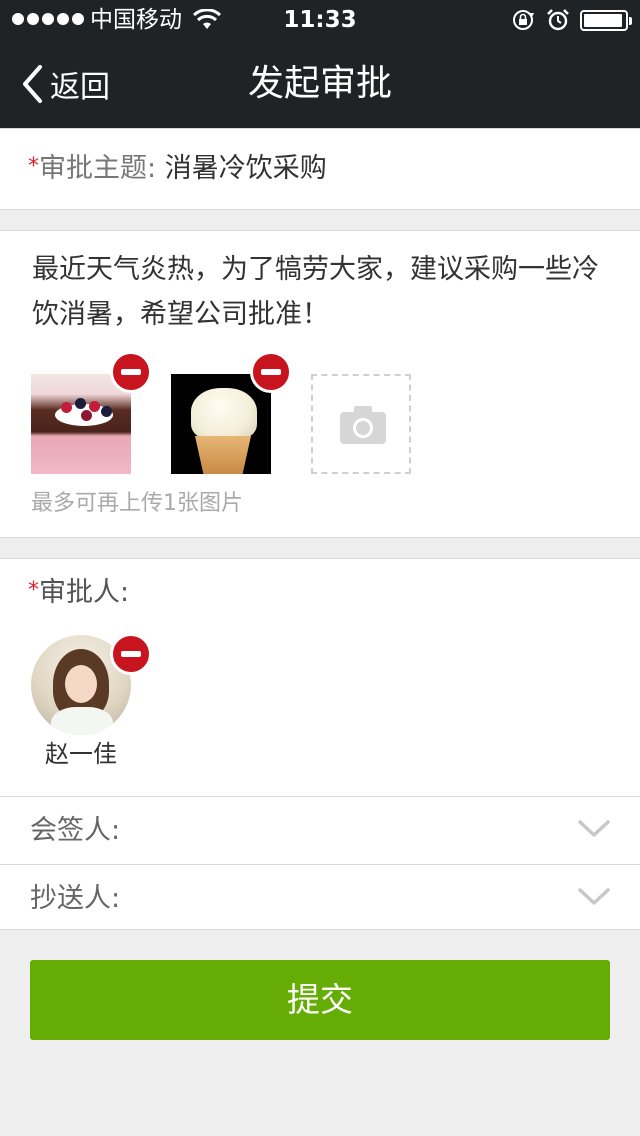 The height and width of the screenshot is (1136, 640). What do you see at coordinates (320, 897) in the screenshot?
I see `cc-row: 抄送人:` at bounding box center [320, 897].